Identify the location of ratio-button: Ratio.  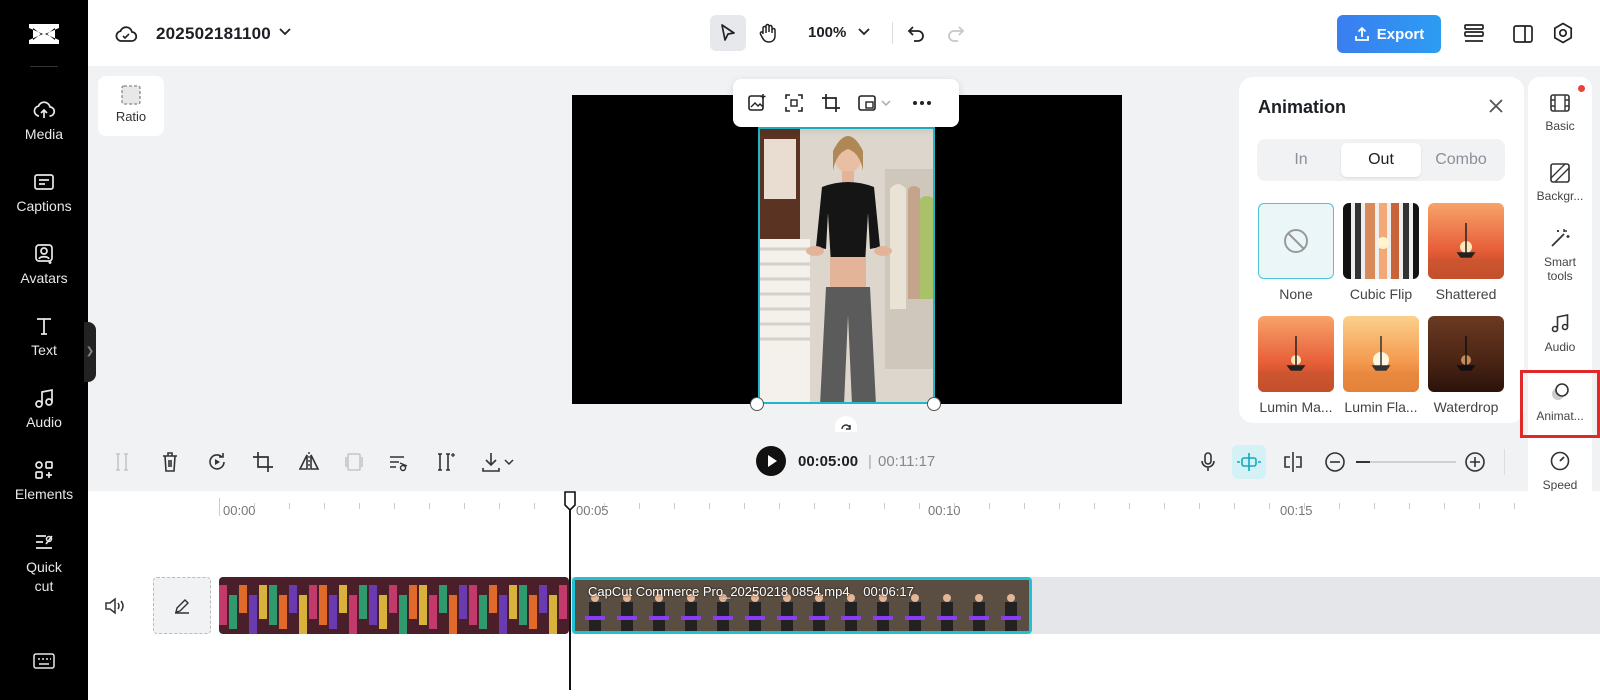
(131, 106).